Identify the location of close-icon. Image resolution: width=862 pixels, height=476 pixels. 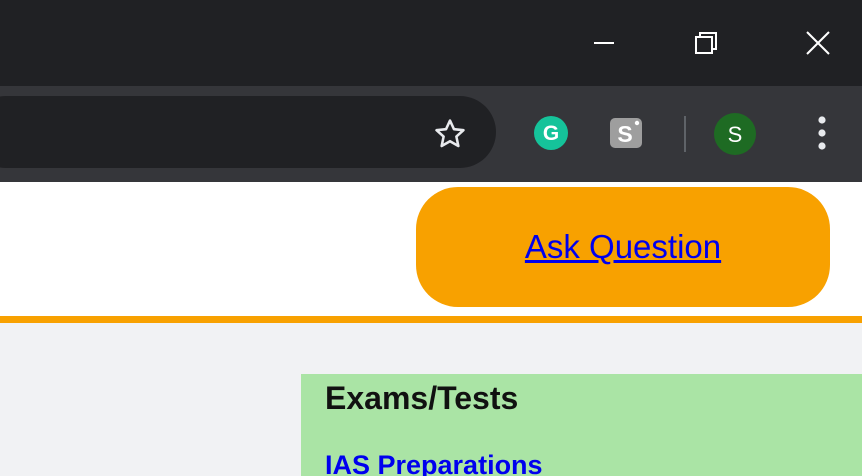
(818, 43).